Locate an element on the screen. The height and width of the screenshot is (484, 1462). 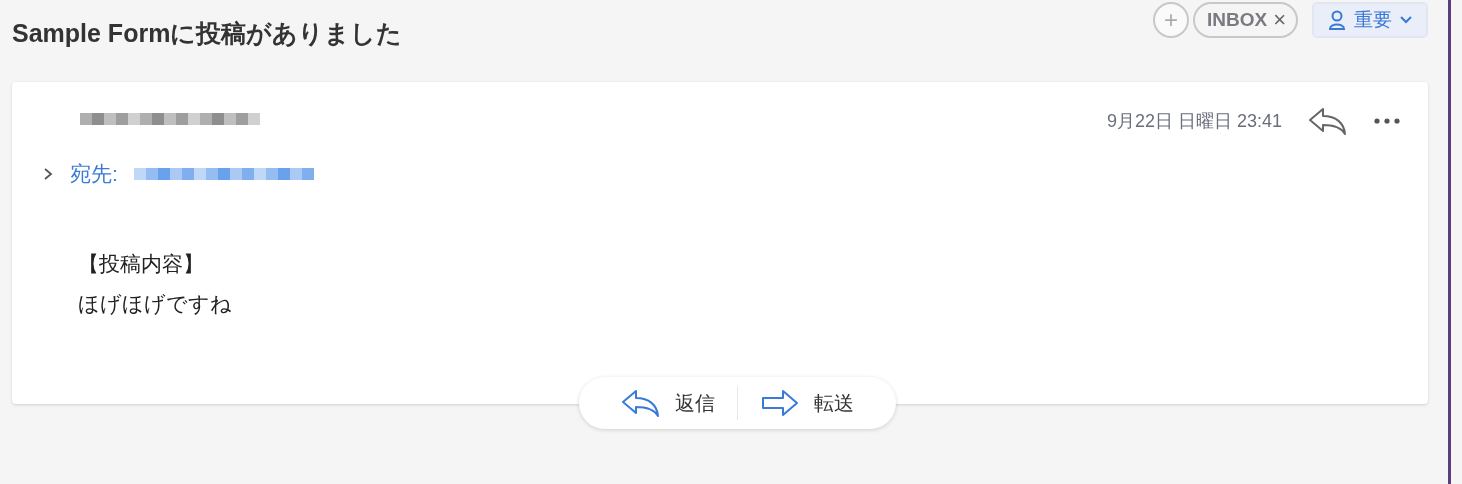
message-date: 9月22日 日曜日 23:41 is located at coordinates (1194, 121).